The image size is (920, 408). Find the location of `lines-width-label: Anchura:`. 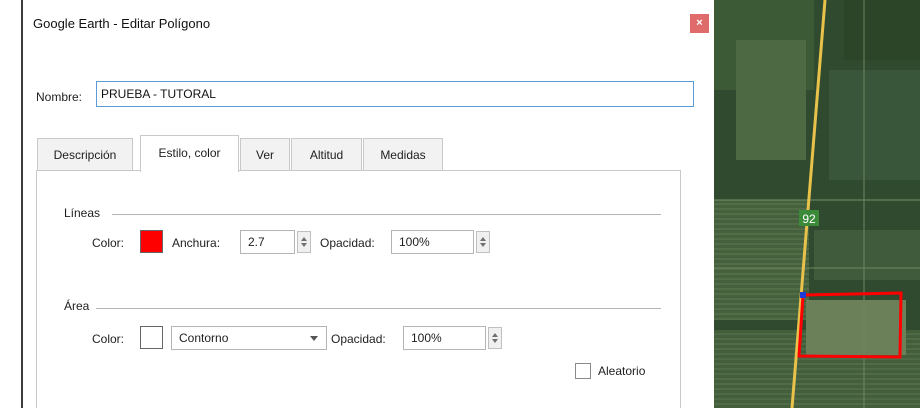

lines-width-label: Anchura: is located at coordinates (196, 243).